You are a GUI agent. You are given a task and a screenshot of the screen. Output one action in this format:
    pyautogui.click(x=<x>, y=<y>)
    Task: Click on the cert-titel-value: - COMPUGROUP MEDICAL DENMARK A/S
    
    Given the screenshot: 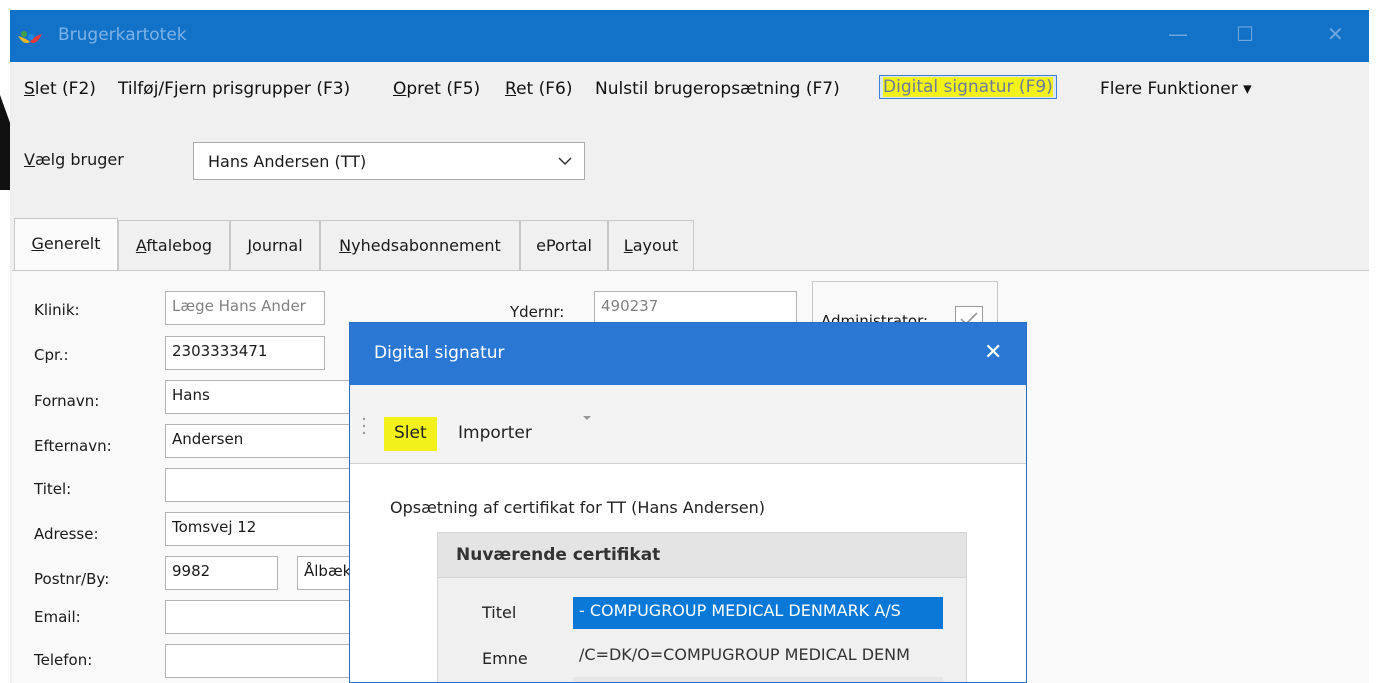 What is the action you would take?
    pyautogui.click(x=758, y=613)
    